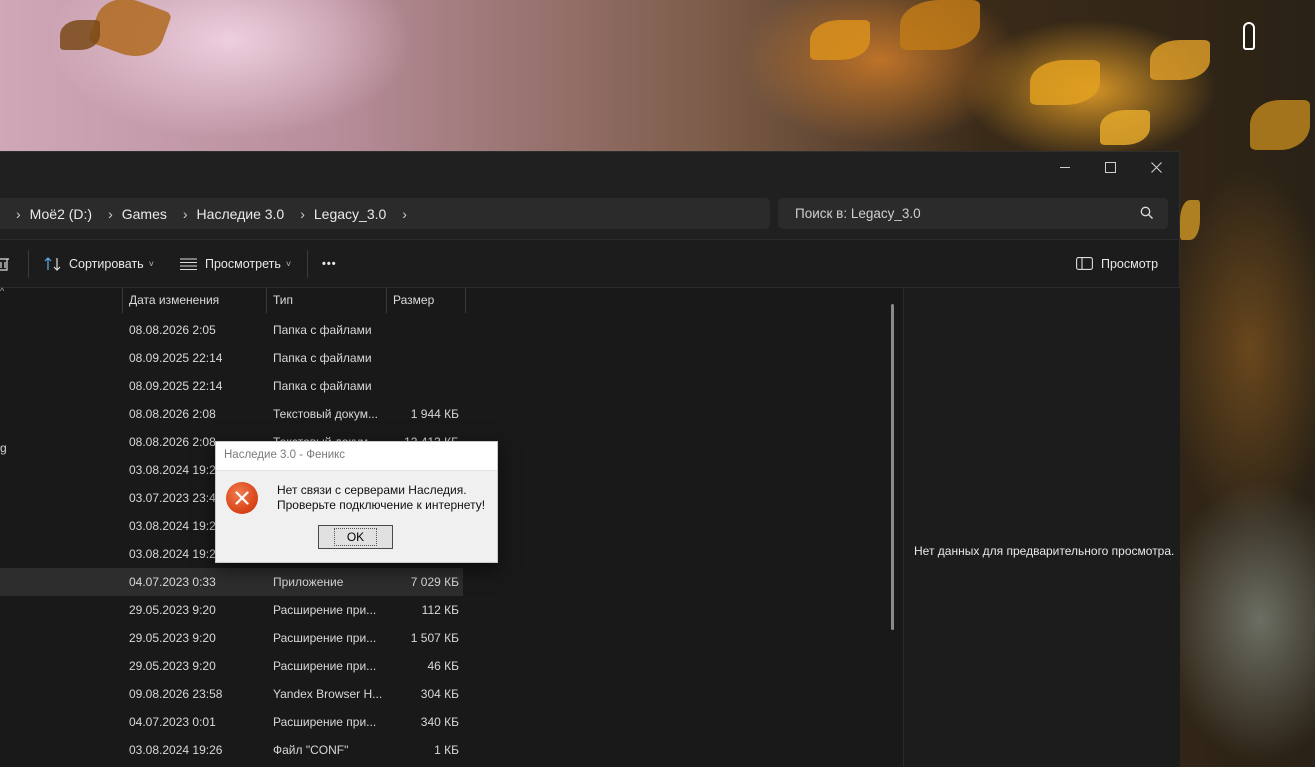 This screenshot has height=767, width=1315. What do you see at coordinates (231, 666) in the screenshot?
I see `table-row: 29.05.2023 9:20 Расширение при... 46 КБ` at bounding box center [231, 666].